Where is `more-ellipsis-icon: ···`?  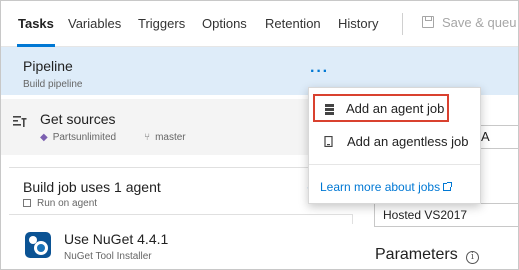 more-ellipsis-icon: ··· is located at coordinates (319, 72).